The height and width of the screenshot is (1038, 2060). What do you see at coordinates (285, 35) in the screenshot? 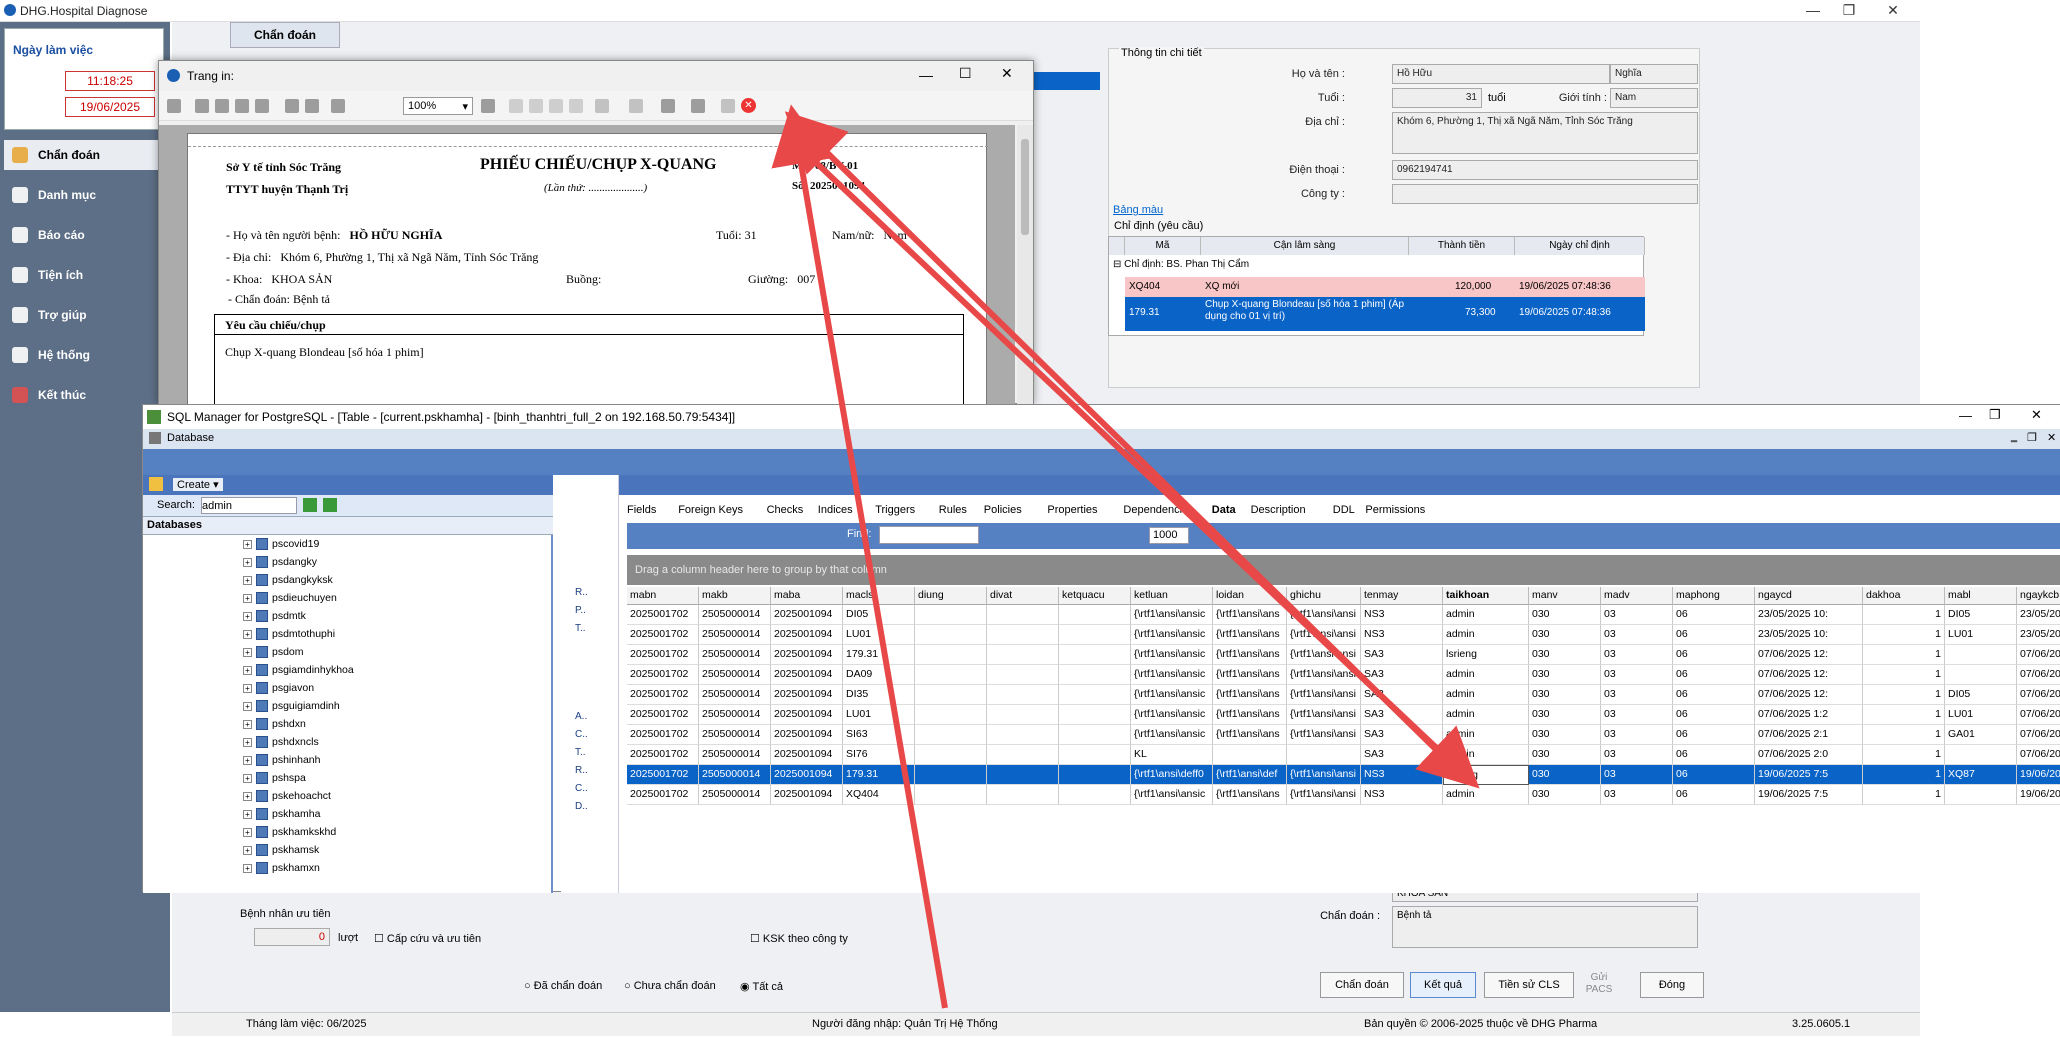
I see `tab-chan-doan: Chẩn đoán` at bounding box center [285, 35].